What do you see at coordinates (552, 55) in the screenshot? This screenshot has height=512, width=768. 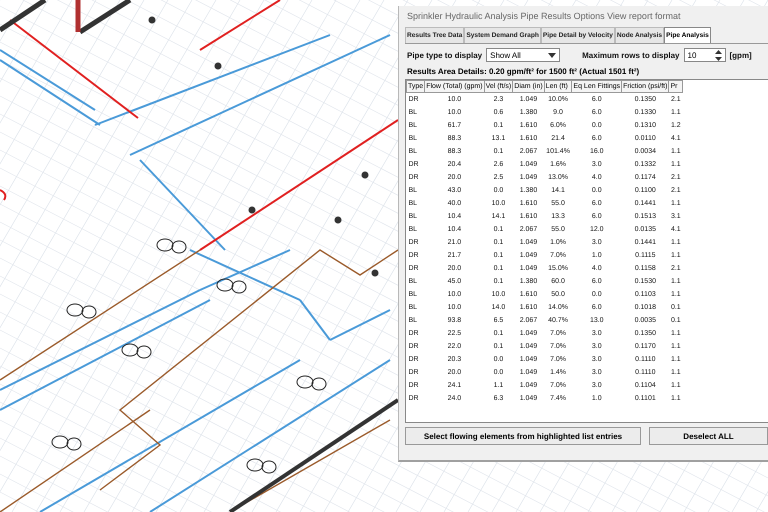 I see `caret-icon` at bounding box center [552, 55].